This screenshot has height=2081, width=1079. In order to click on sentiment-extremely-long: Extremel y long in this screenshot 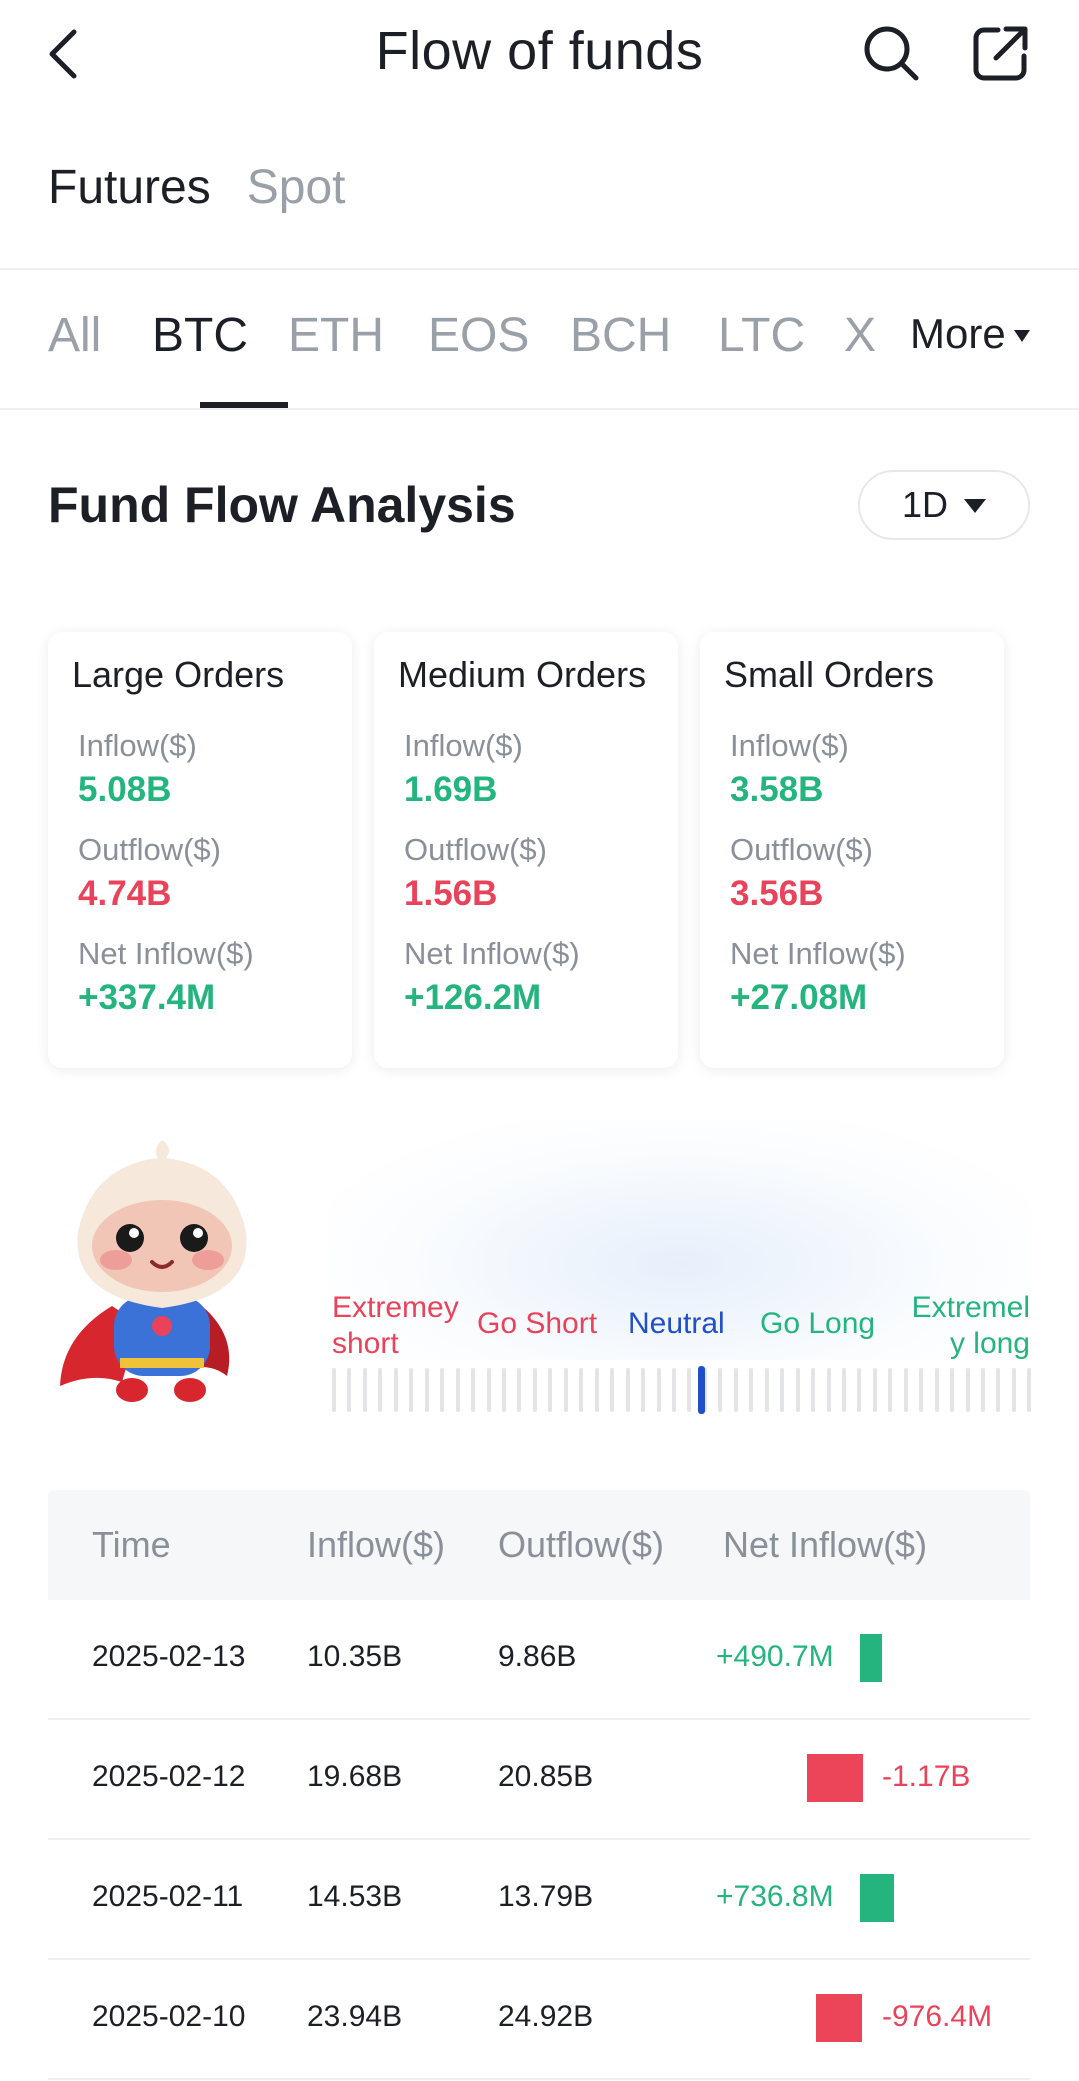, I will do `click(955, 1326)`.